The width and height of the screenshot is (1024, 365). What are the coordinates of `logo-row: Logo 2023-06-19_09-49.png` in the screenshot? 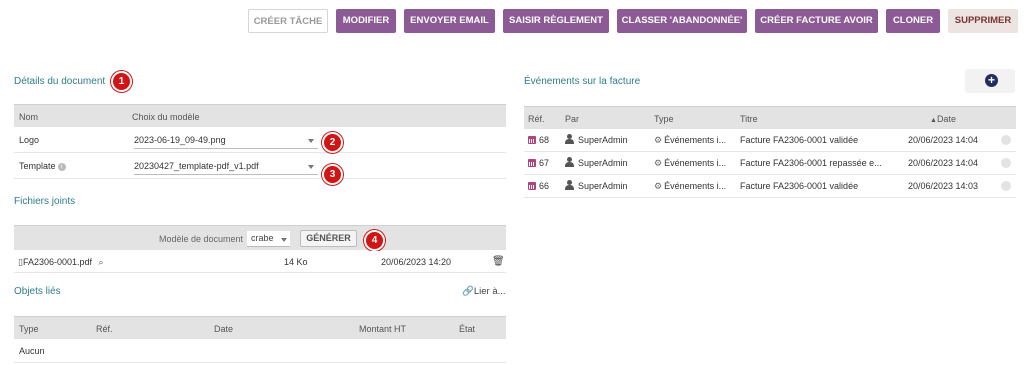 It's located at (260, 140).